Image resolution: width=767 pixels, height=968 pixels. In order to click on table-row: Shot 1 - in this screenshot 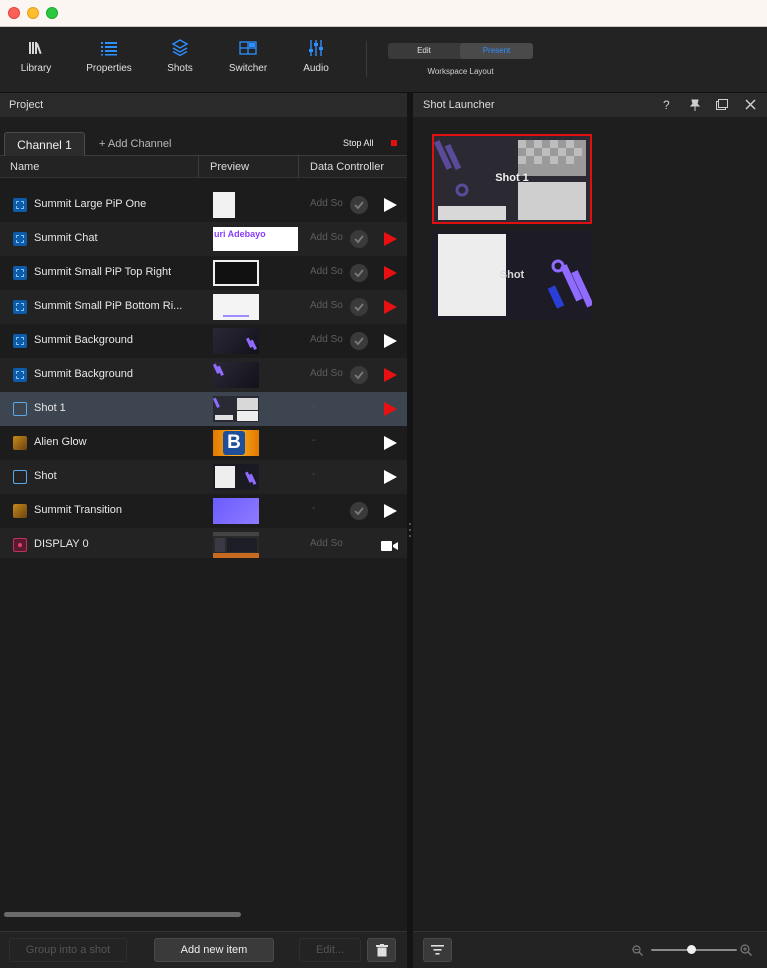, I will do `click(203, 409)`.